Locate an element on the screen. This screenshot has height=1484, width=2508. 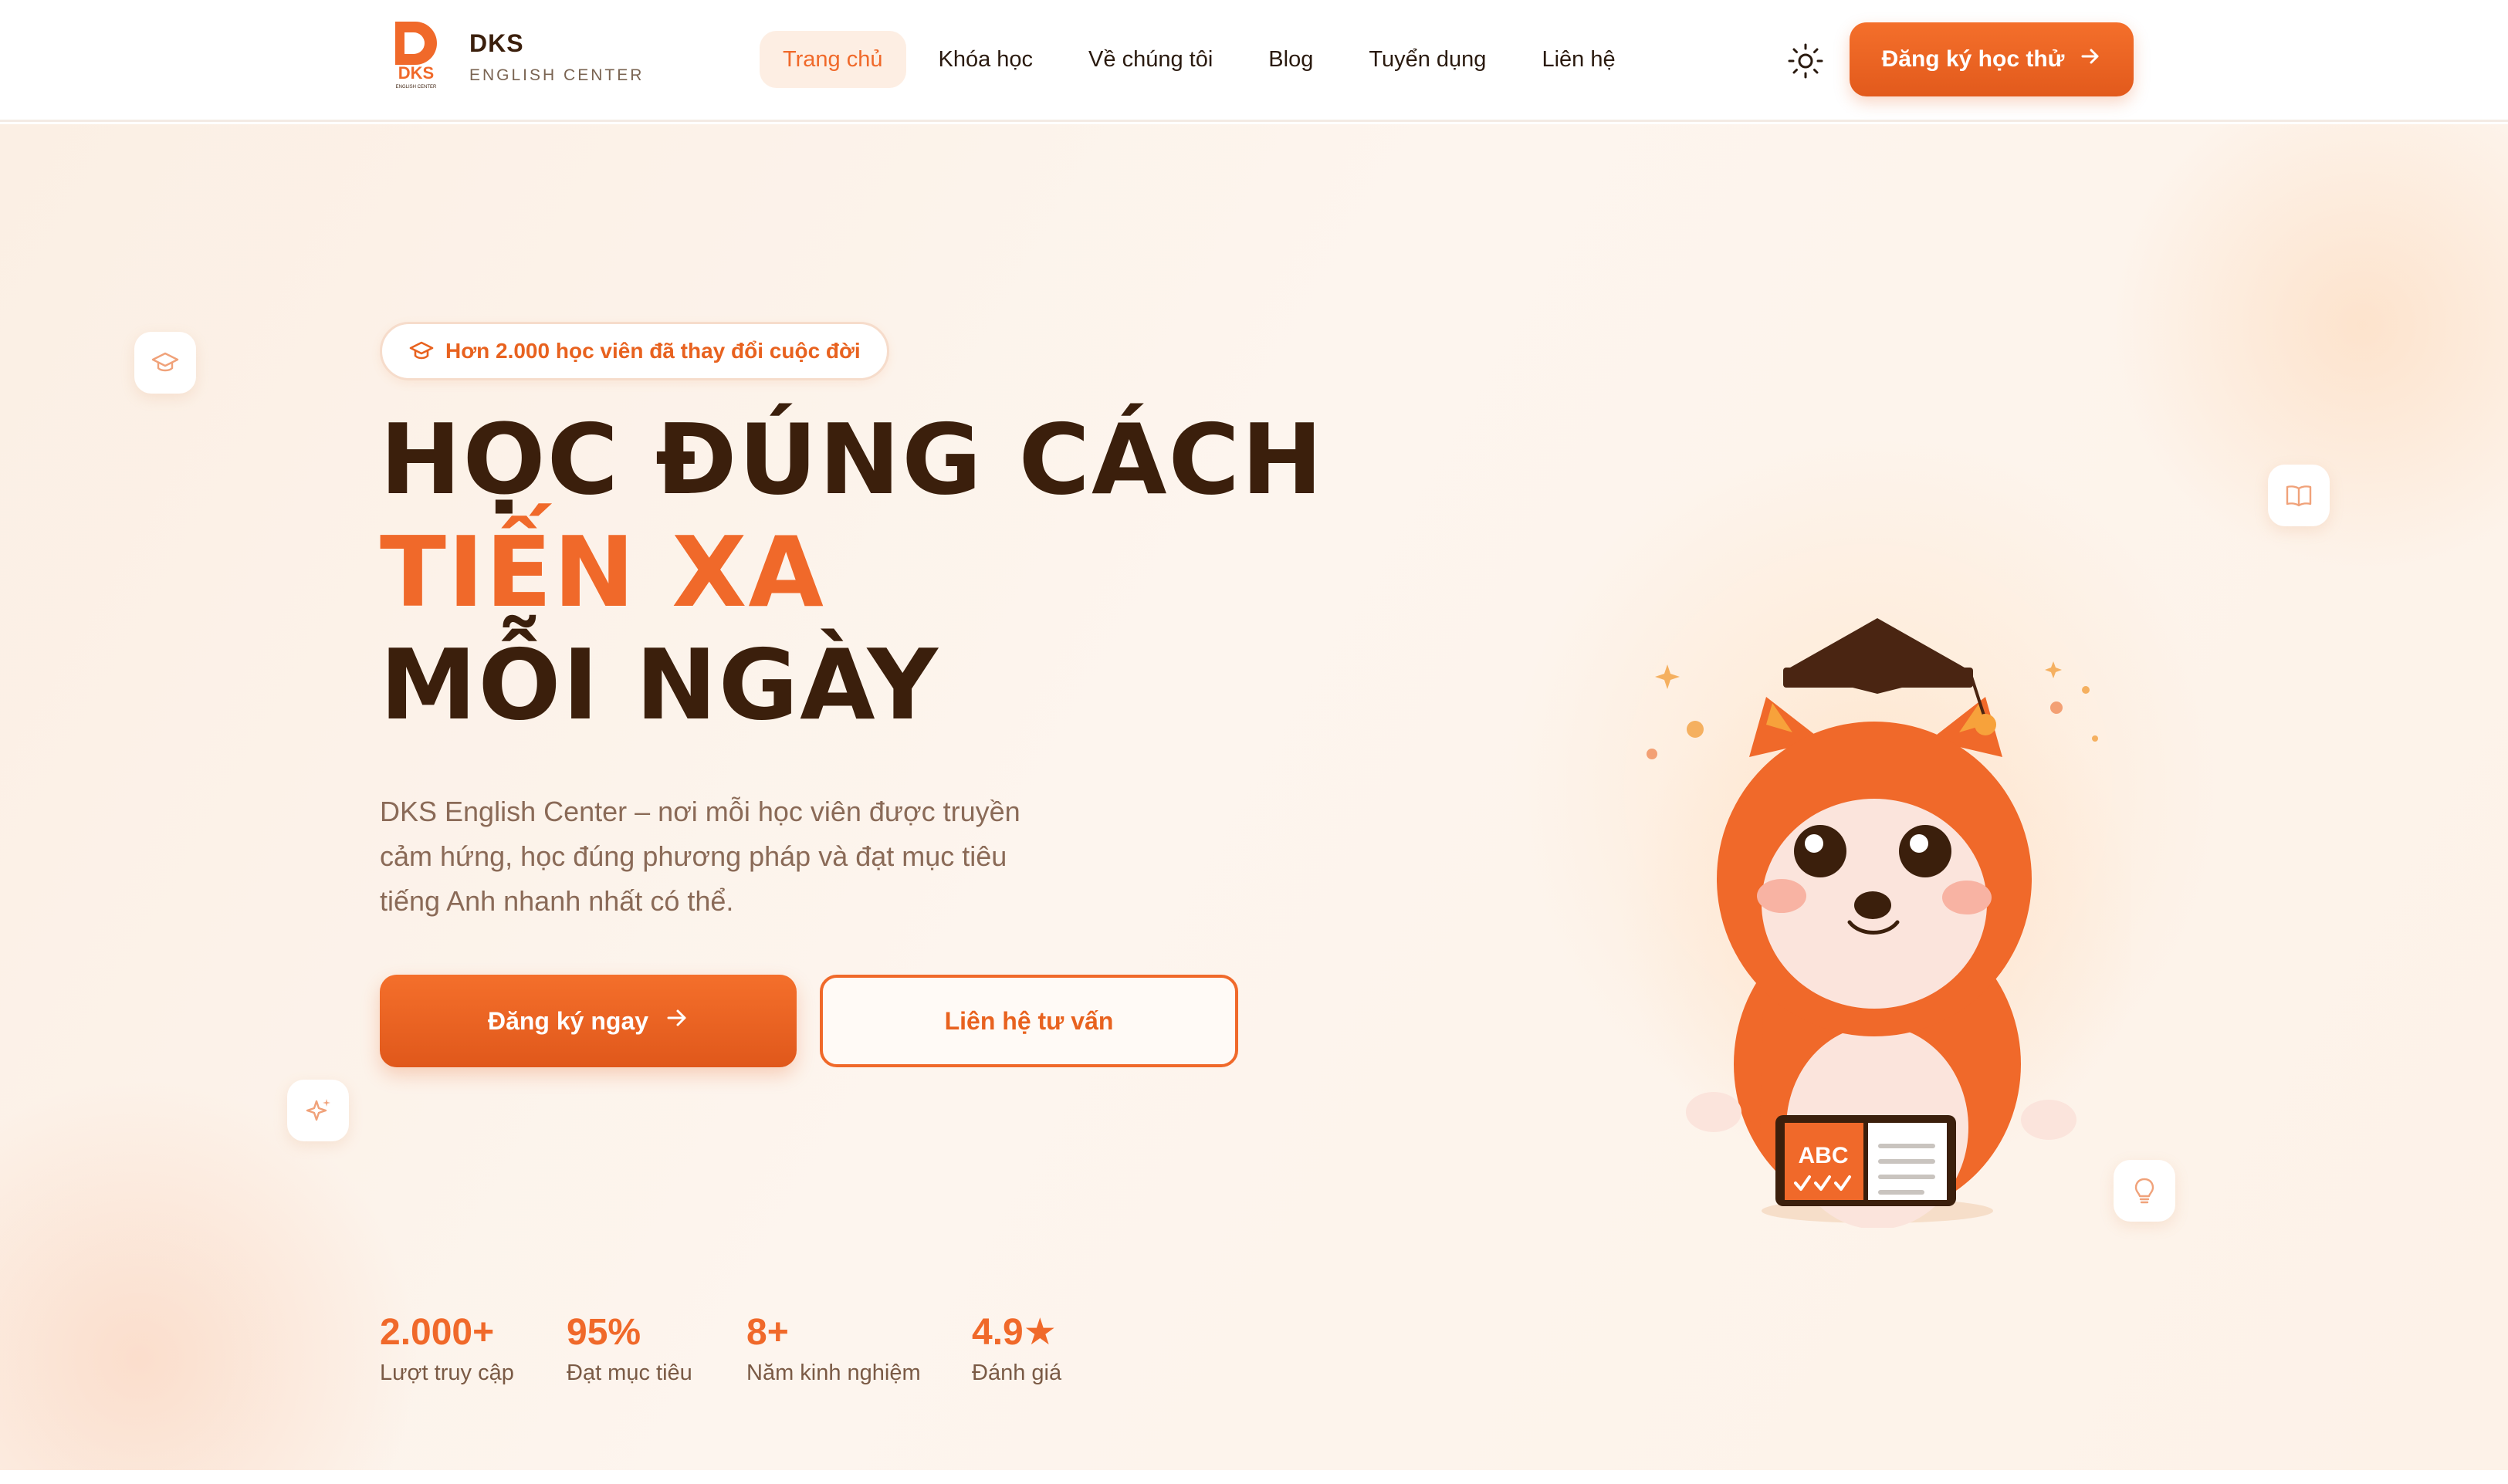
sun-icon is located at coordinates (1805, 61).